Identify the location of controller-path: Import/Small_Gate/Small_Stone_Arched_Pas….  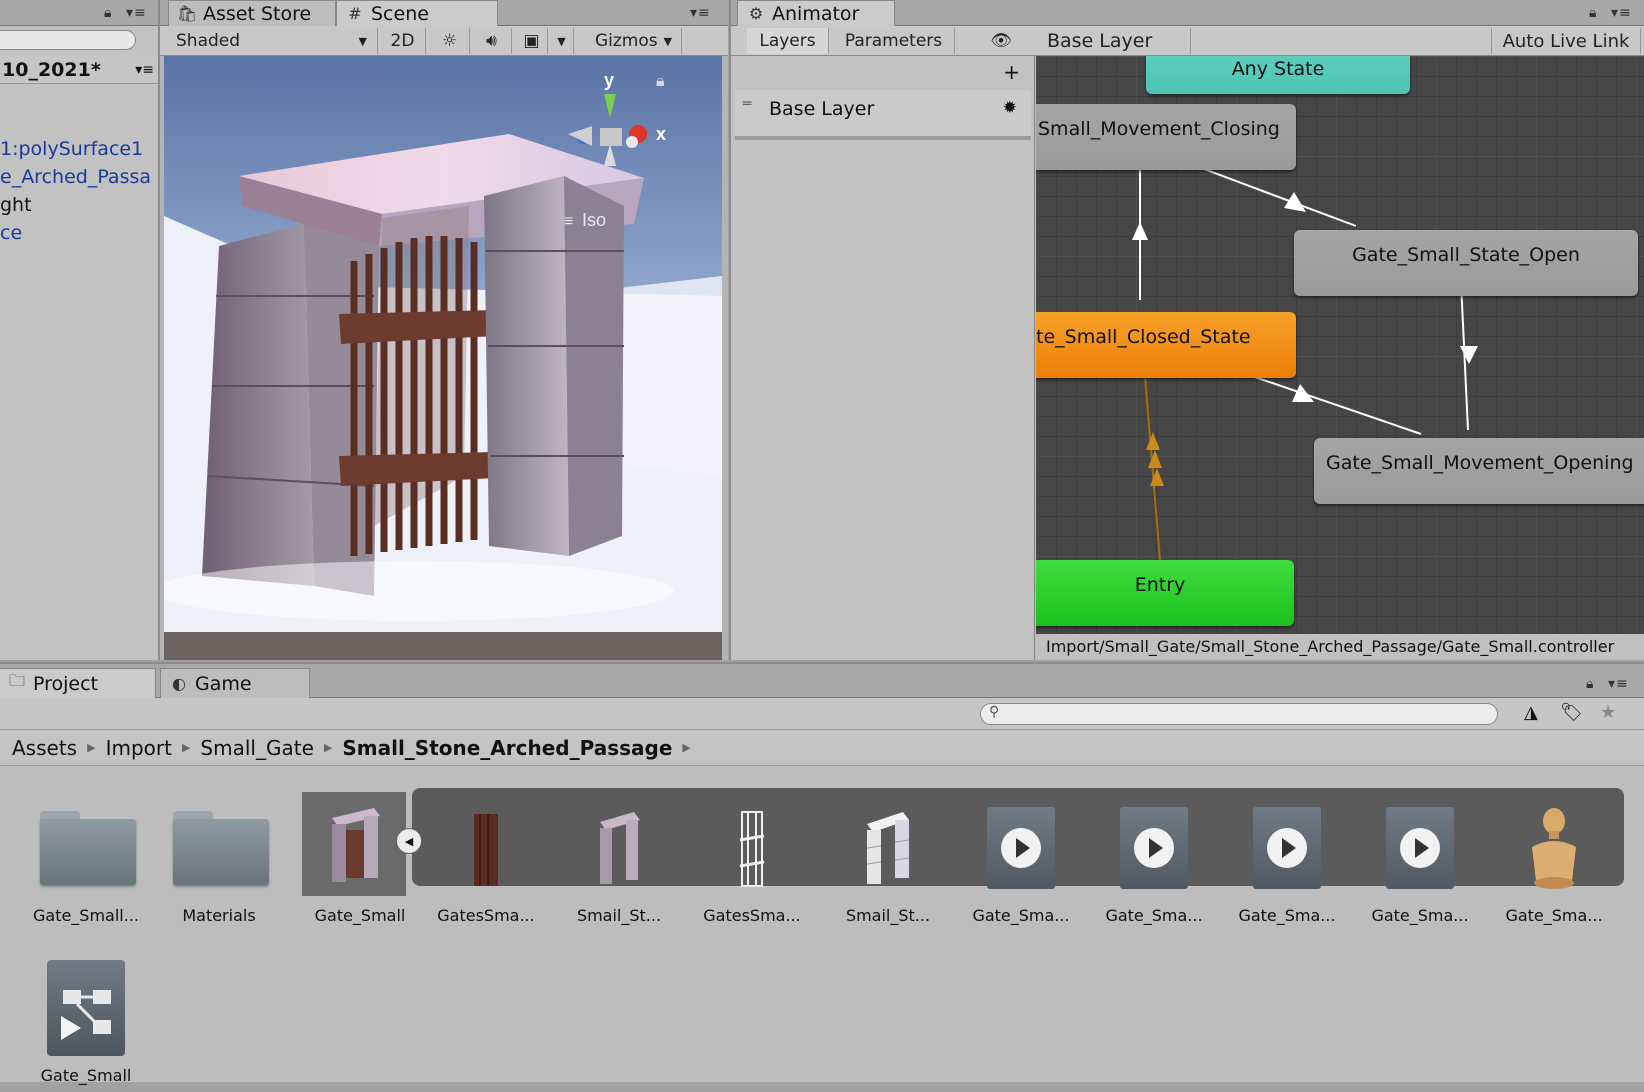
(1340, 647).